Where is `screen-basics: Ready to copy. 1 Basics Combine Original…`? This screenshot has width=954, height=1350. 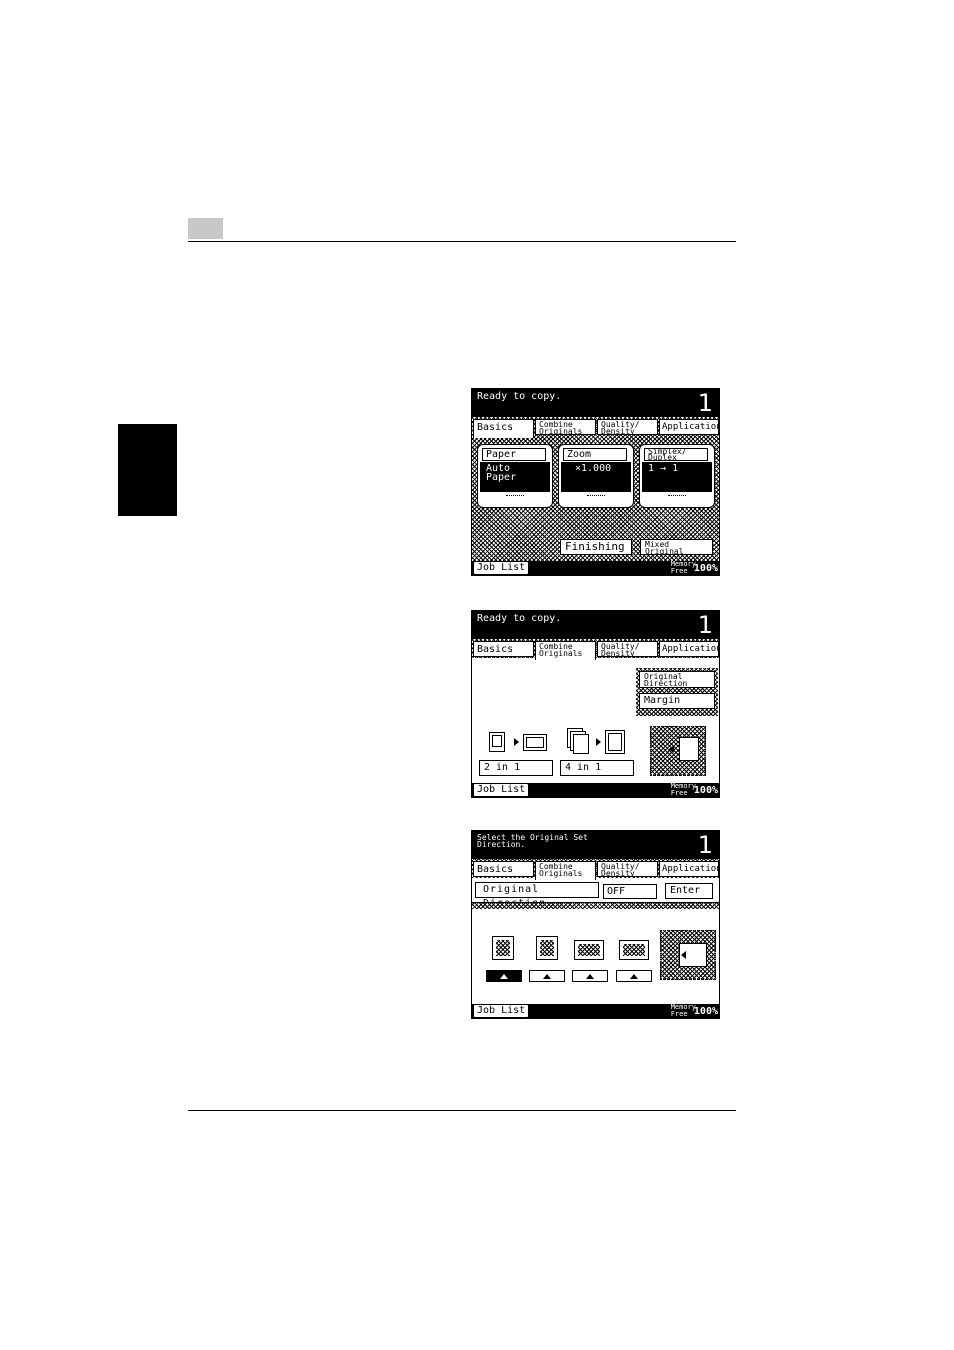
screen-basics: Ready to copy. 1 Basics Combine Original… is located at coordinates (595, 482).